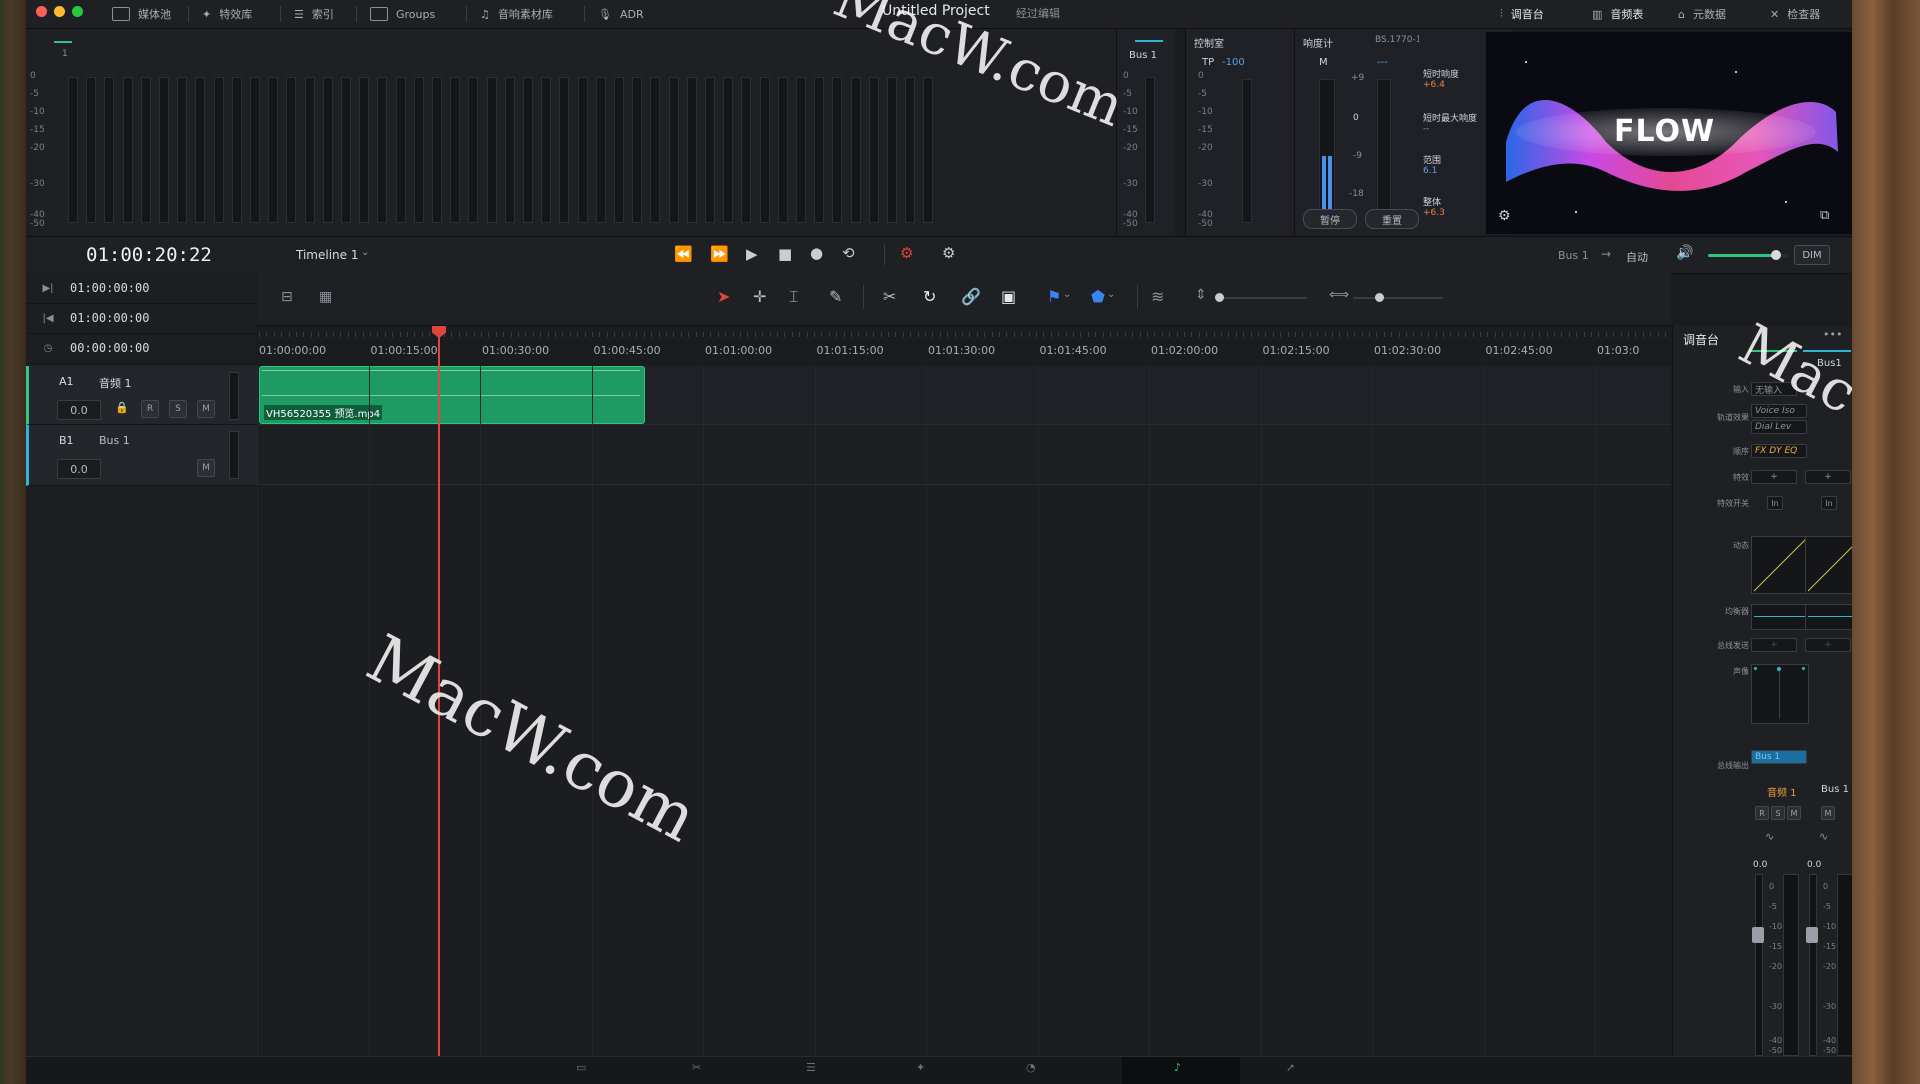  What do you see at coordinates (1795, 14) in the screenshot?
I see `inspector-button: ✕ 检查器` at bounding box center [1795, 14].